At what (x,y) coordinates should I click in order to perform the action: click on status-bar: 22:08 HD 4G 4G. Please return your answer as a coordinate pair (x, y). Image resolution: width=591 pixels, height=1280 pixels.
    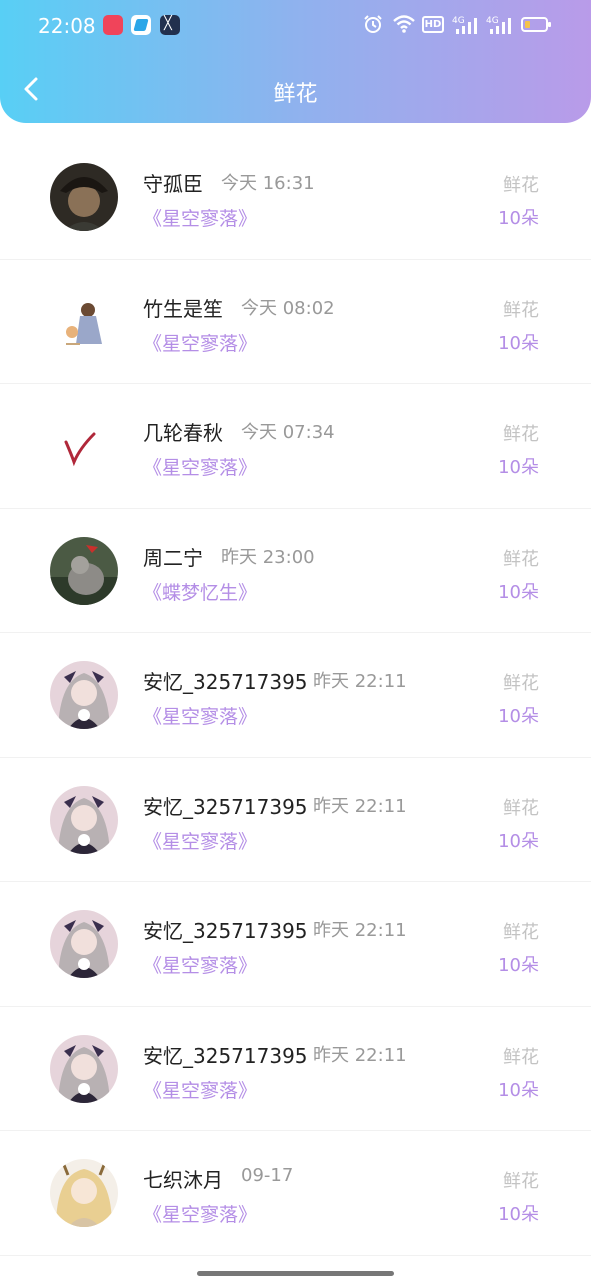
    Looking at the image, I should click on (295, 26).